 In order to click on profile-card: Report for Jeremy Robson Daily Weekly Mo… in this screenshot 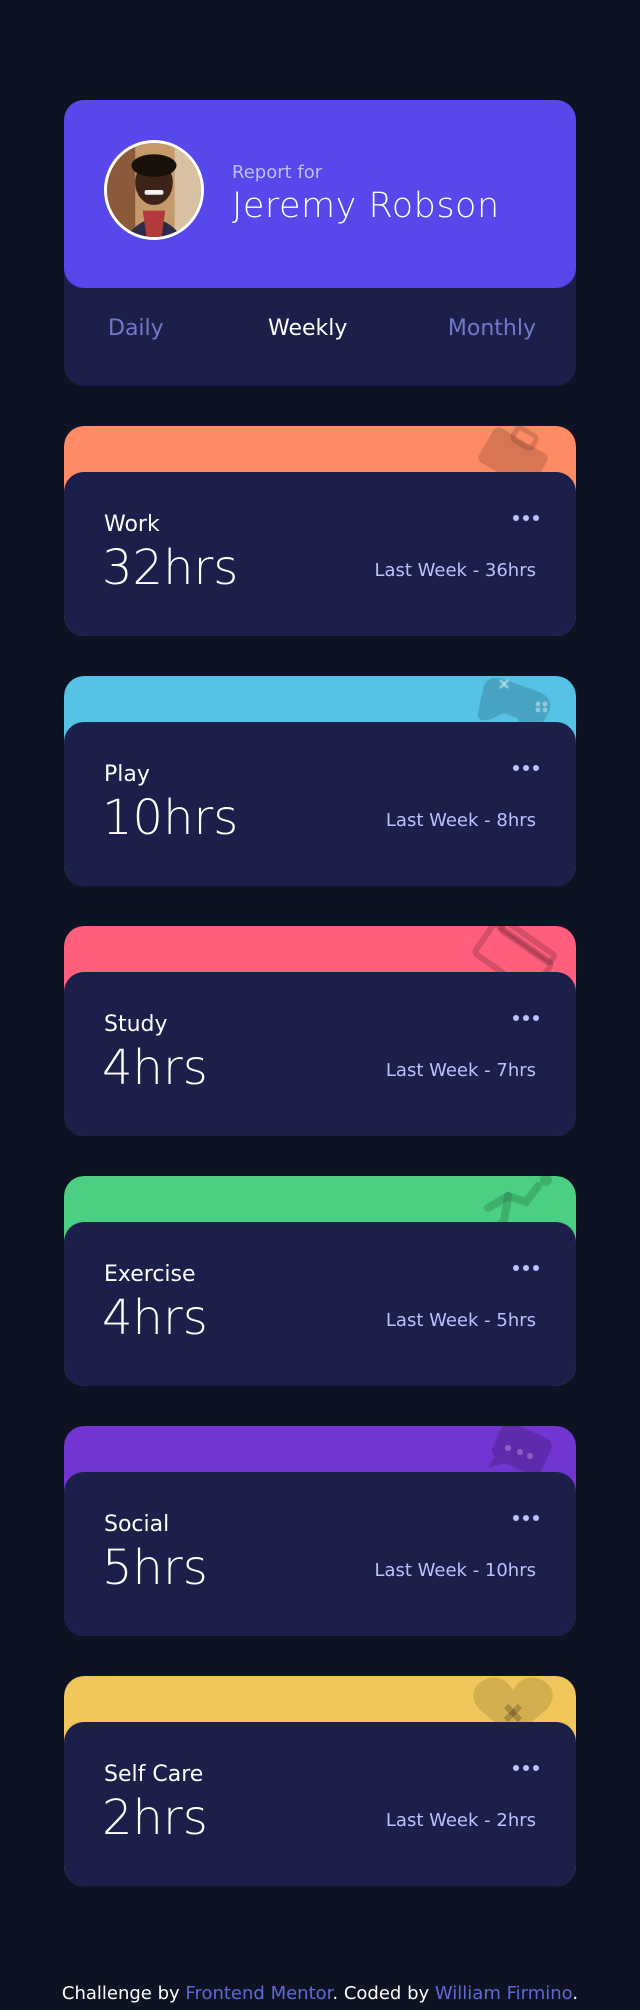, I will do `click(320, 243)`.